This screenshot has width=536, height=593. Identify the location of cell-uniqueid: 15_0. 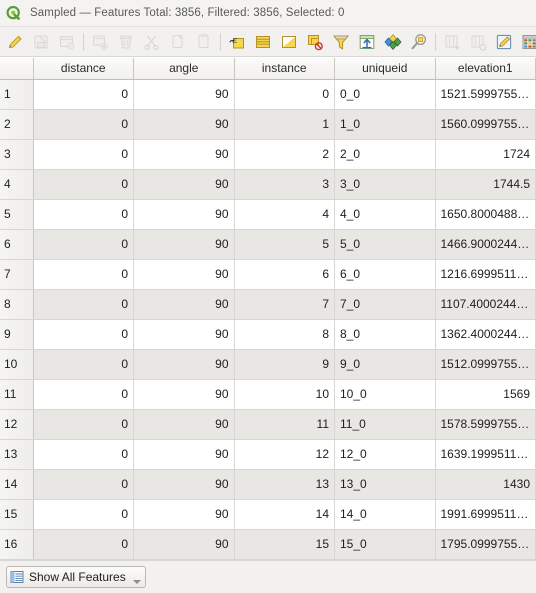
(385, 544).